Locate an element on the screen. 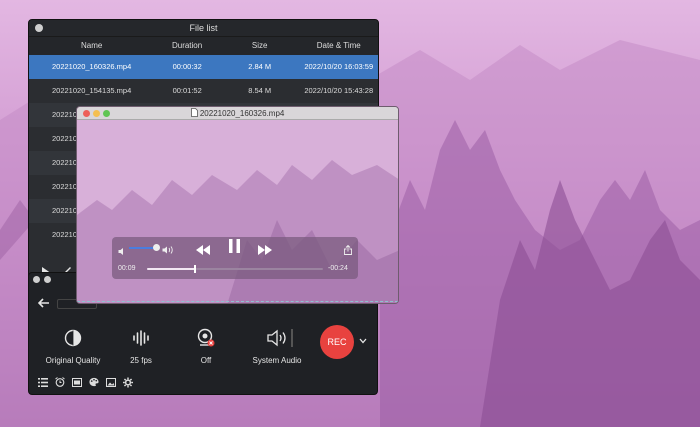  rewind-icon is located at coordinates (203, 251).